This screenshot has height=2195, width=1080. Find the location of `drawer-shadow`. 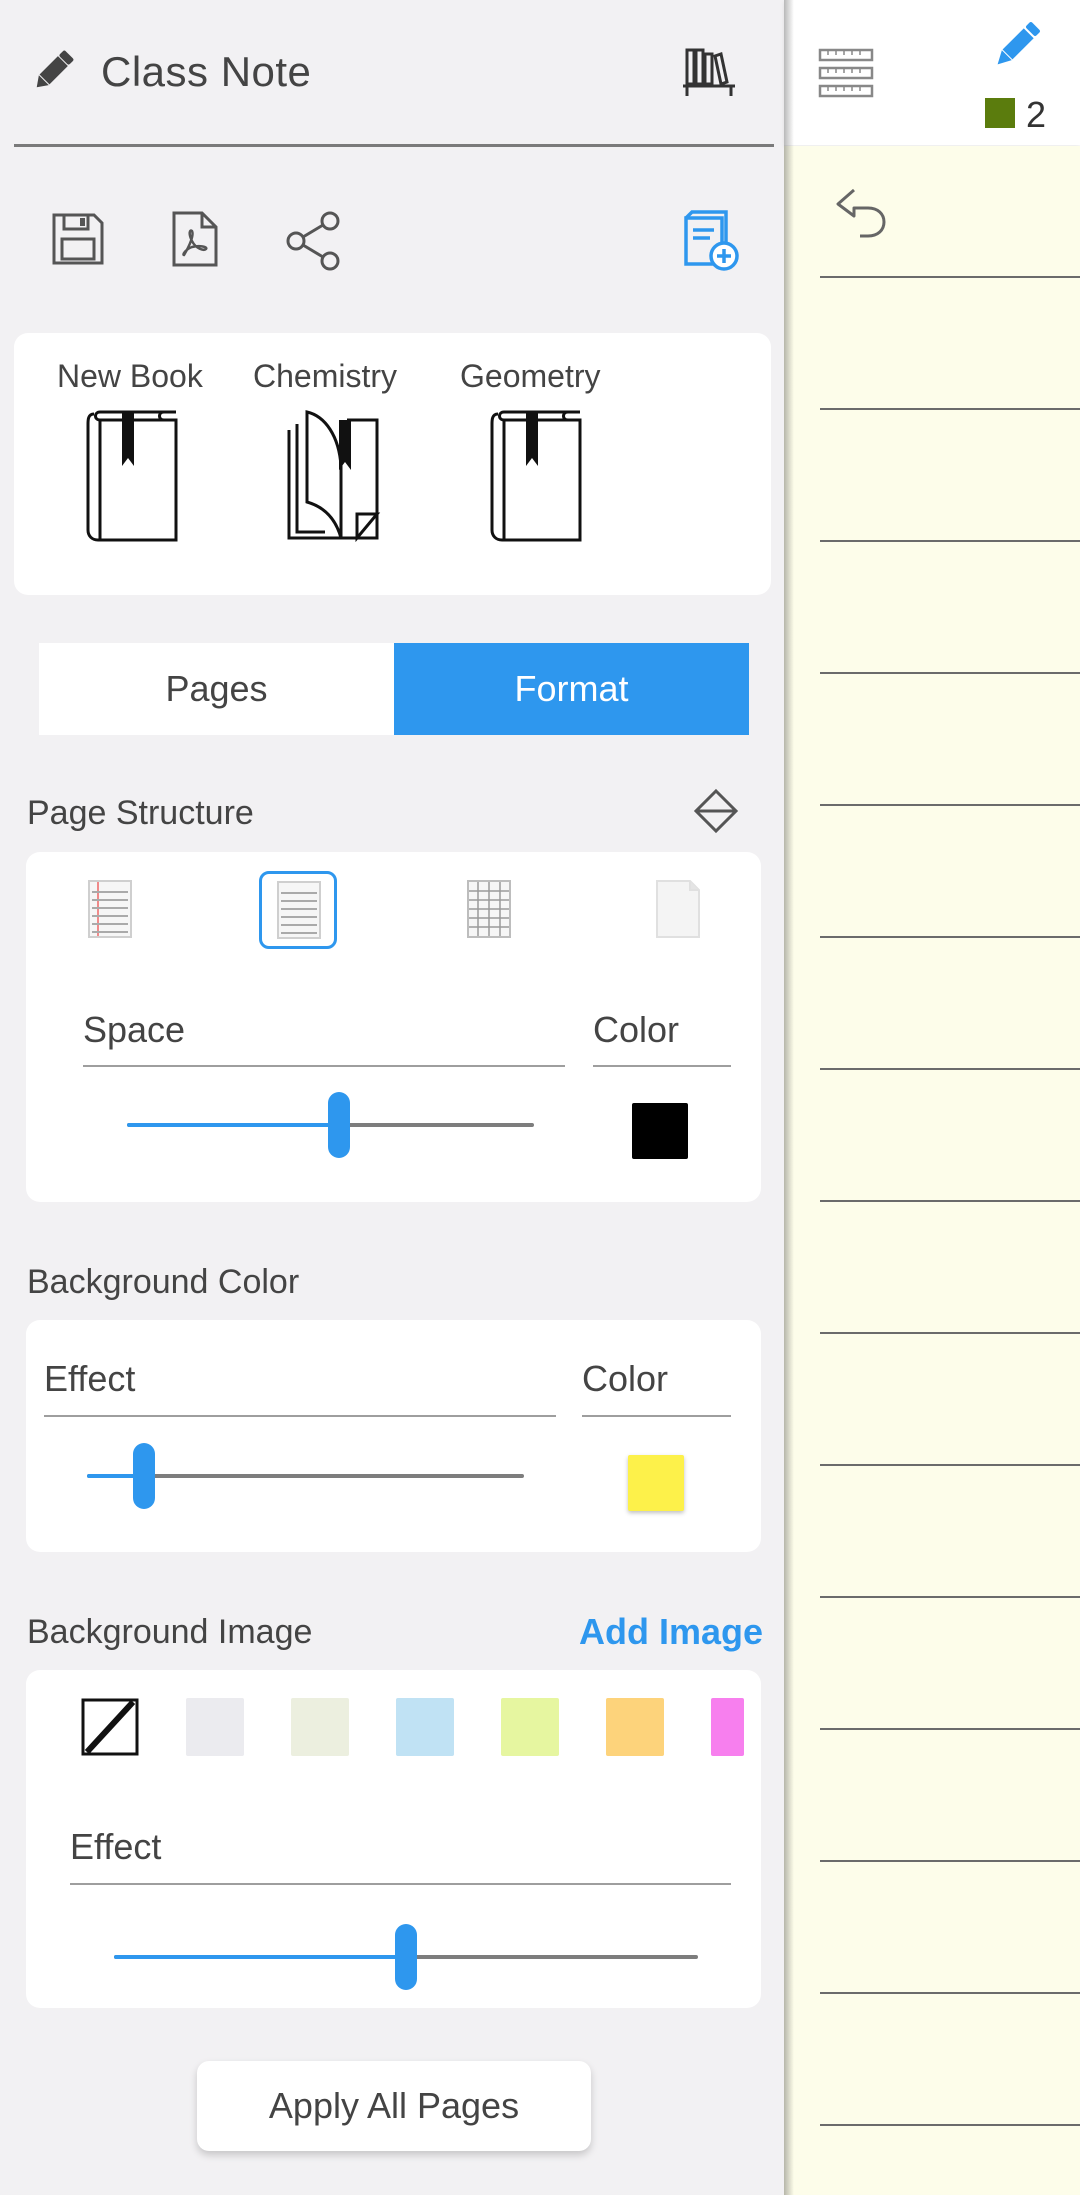

drawer-shadow is located at coordinates (789, 1097).